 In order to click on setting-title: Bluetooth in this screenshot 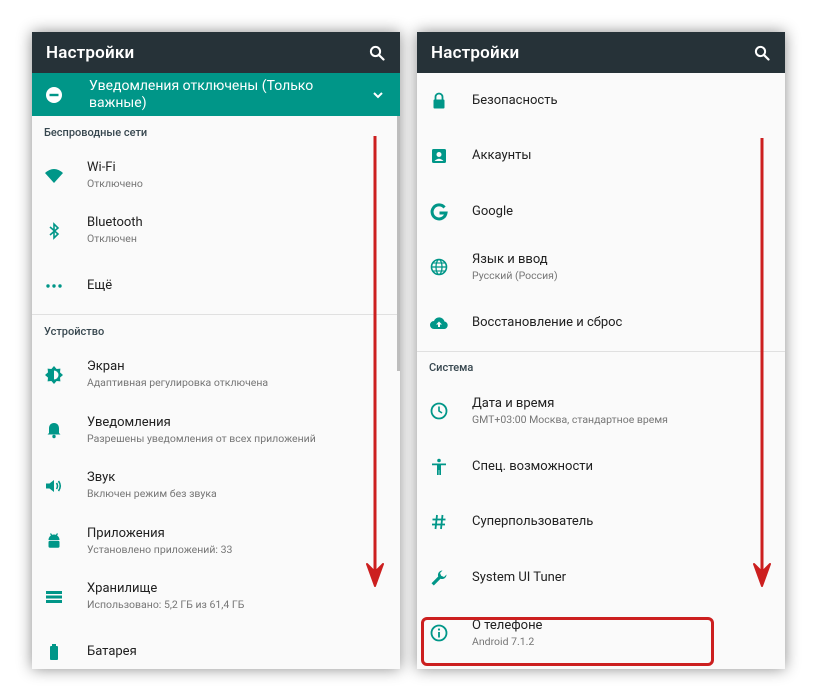, I will do `click(115, 223)`.